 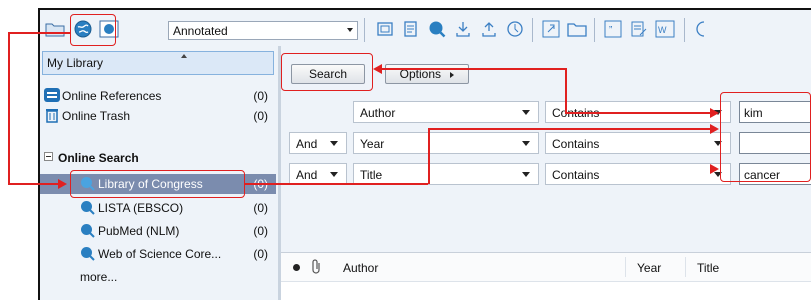 I want to click on svg-text: W, so click(x=662, y=30).